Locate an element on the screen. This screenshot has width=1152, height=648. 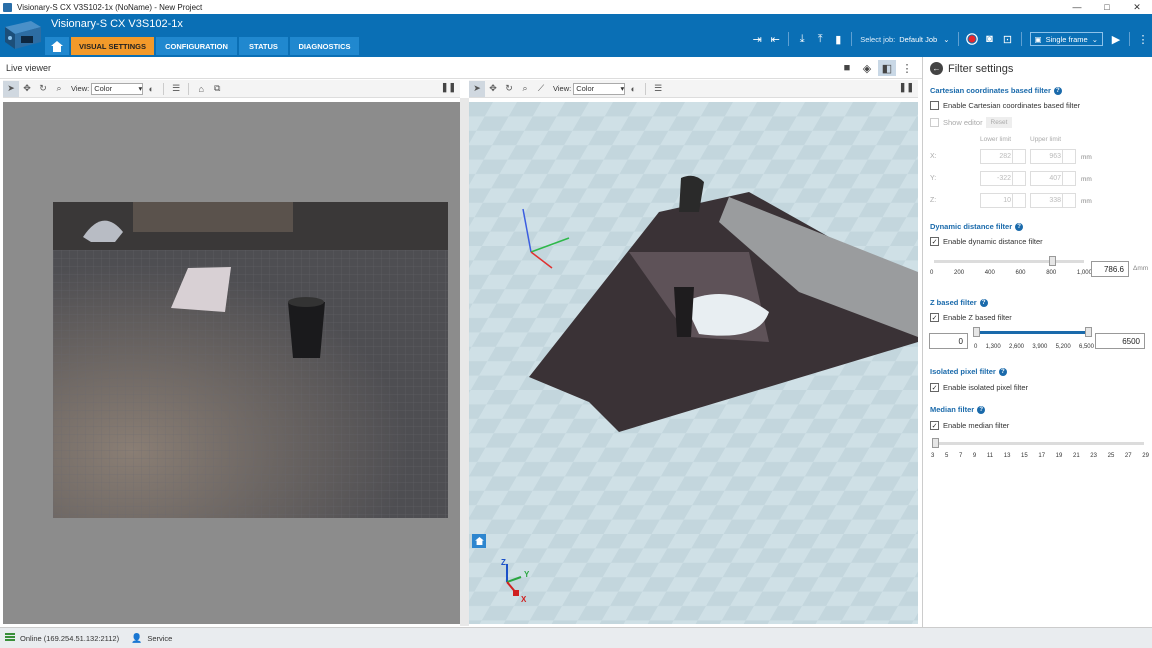
frame-mode-select: ▣ Single frame ⌄ is located at coordinates (1066, 39).